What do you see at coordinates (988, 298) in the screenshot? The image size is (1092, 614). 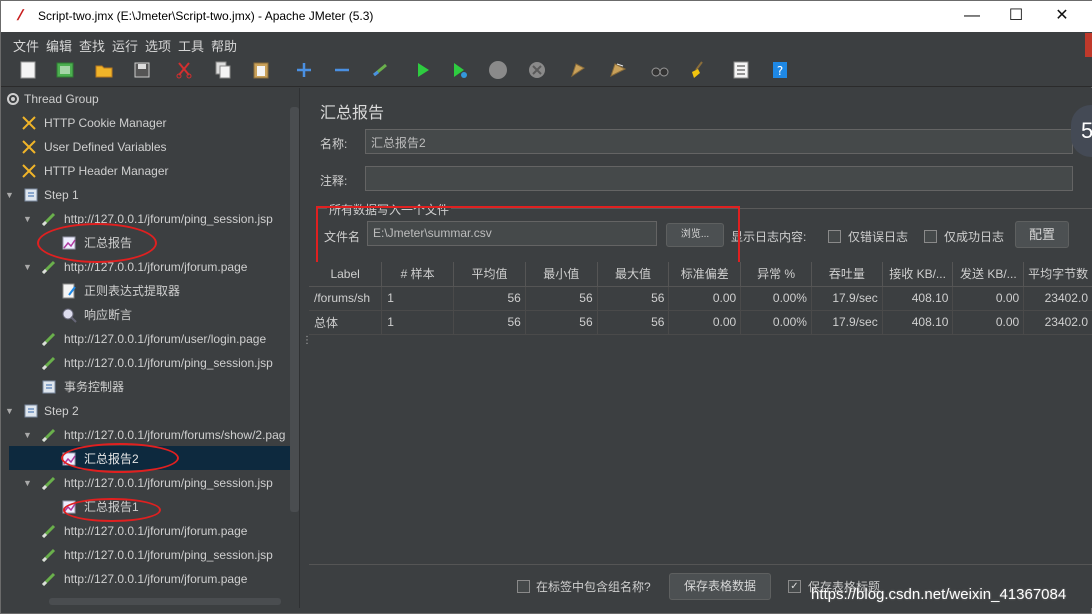 I see `cell-sent: 0.00` at bounding box center [988, 298].